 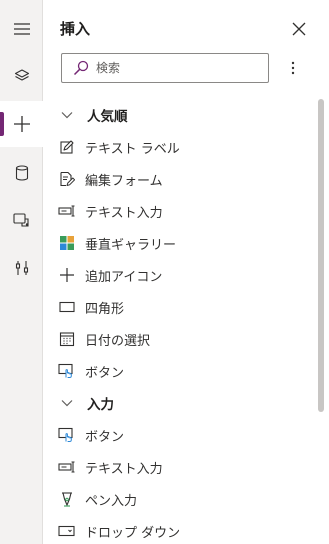 I want to click on list-item-label: テキスト ラベル, so click(x=132, y=149).